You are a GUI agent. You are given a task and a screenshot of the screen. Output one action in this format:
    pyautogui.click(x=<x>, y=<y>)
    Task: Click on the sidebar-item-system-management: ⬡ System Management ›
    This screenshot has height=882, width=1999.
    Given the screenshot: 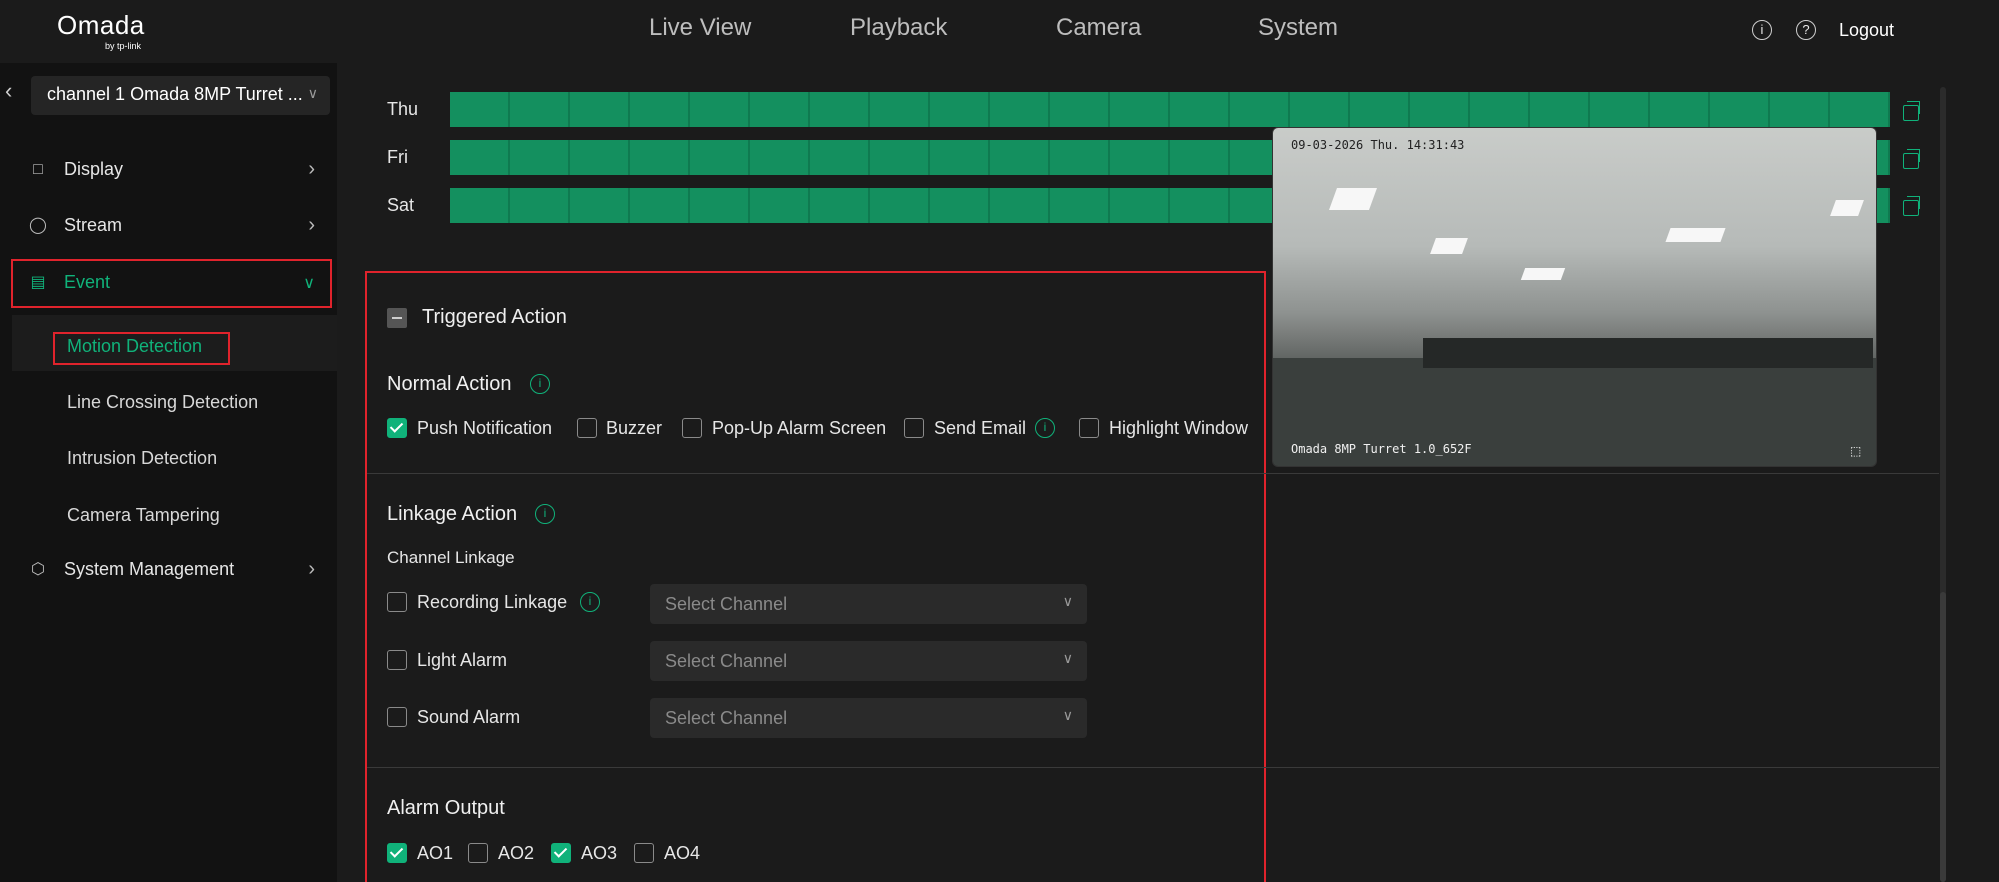 What is the action you would take?
    pyautogui.click(x=168, y=570)
    